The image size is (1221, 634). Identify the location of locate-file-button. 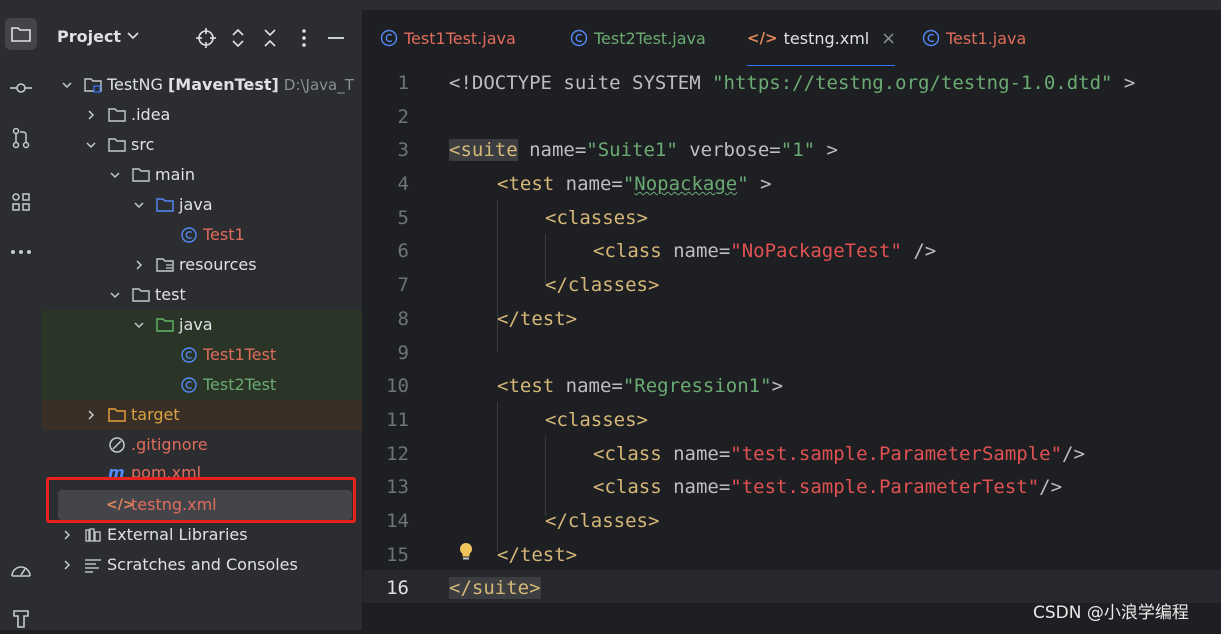
(206, 38).